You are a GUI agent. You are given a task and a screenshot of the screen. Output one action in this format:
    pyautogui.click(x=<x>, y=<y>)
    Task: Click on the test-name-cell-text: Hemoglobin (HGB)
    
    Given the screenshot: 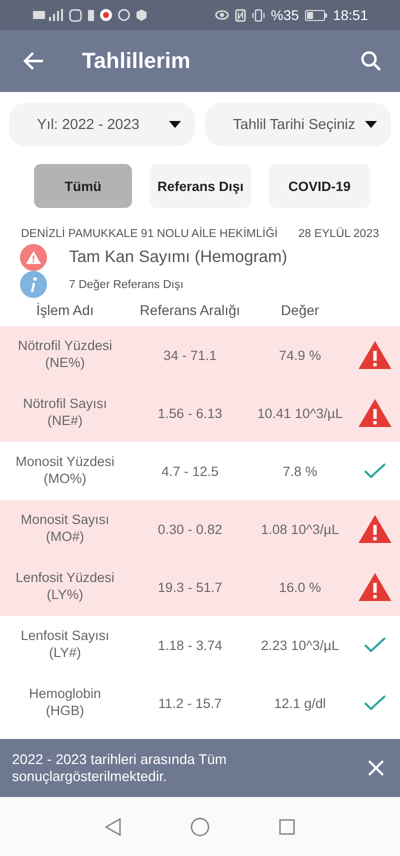 What is the action you would take?
    pyautogui.click(x=65, y=703)
    